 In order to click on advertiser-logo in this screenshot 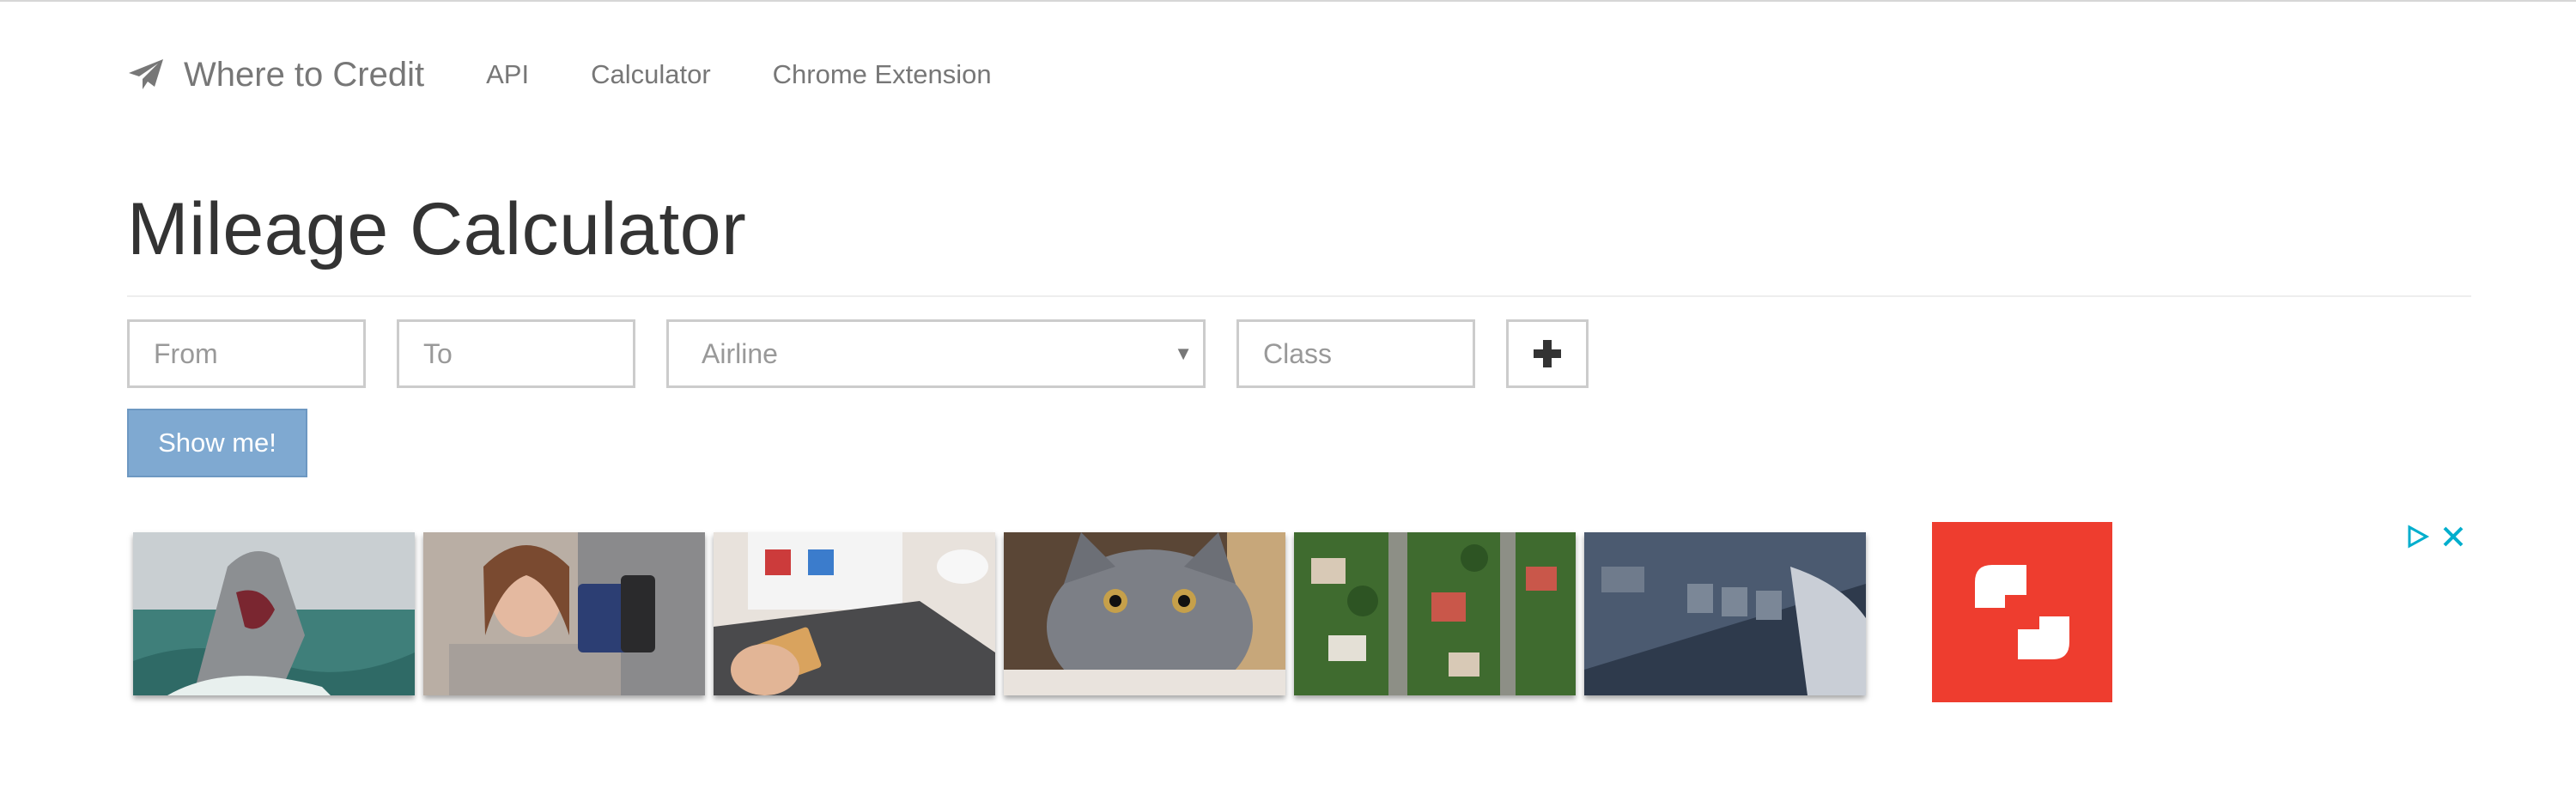, I will do `click(2022, 612)`.